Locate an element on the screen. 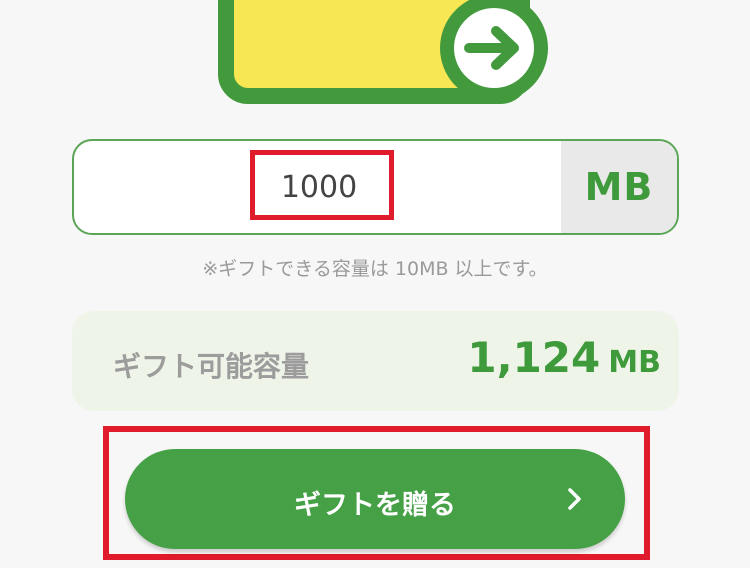  gift-amount-input is located at coordinates (319, 187).